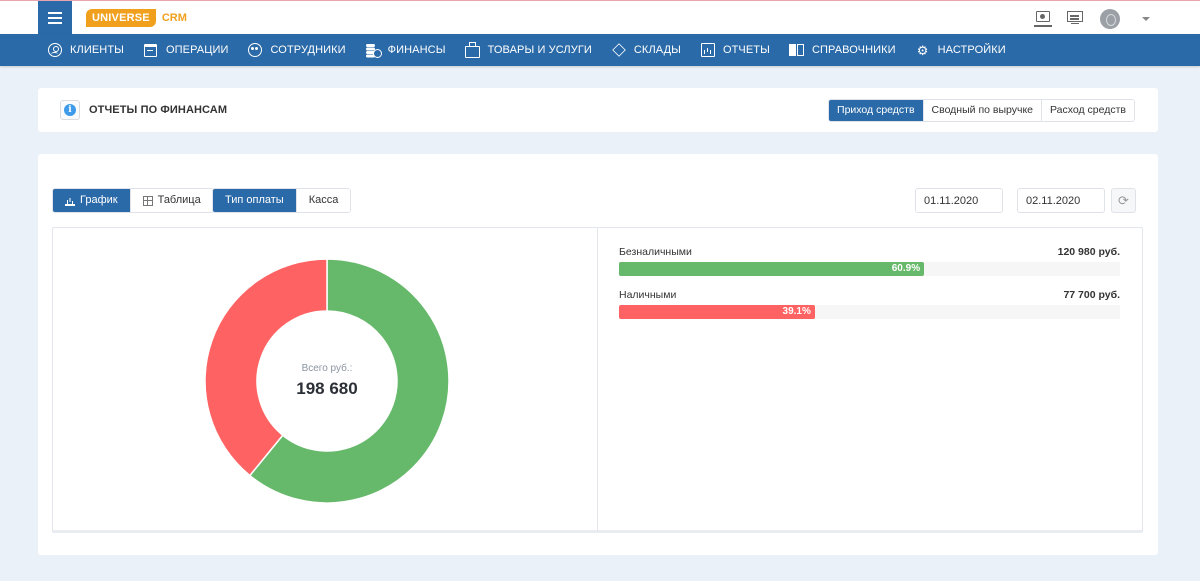 The width and height of the screenshot is (1200, 581). Describe the element at coordinates (539, 50) in the screenshot. I see `nav-item-label: ТОВАРЫ И УСЛУГИ` at that location.